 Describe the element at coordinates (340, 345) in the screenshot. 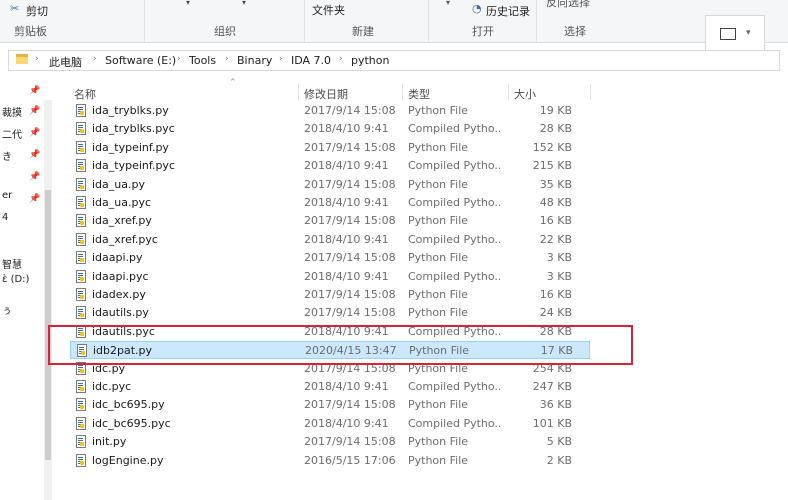

I see `highlight-box` at that location.